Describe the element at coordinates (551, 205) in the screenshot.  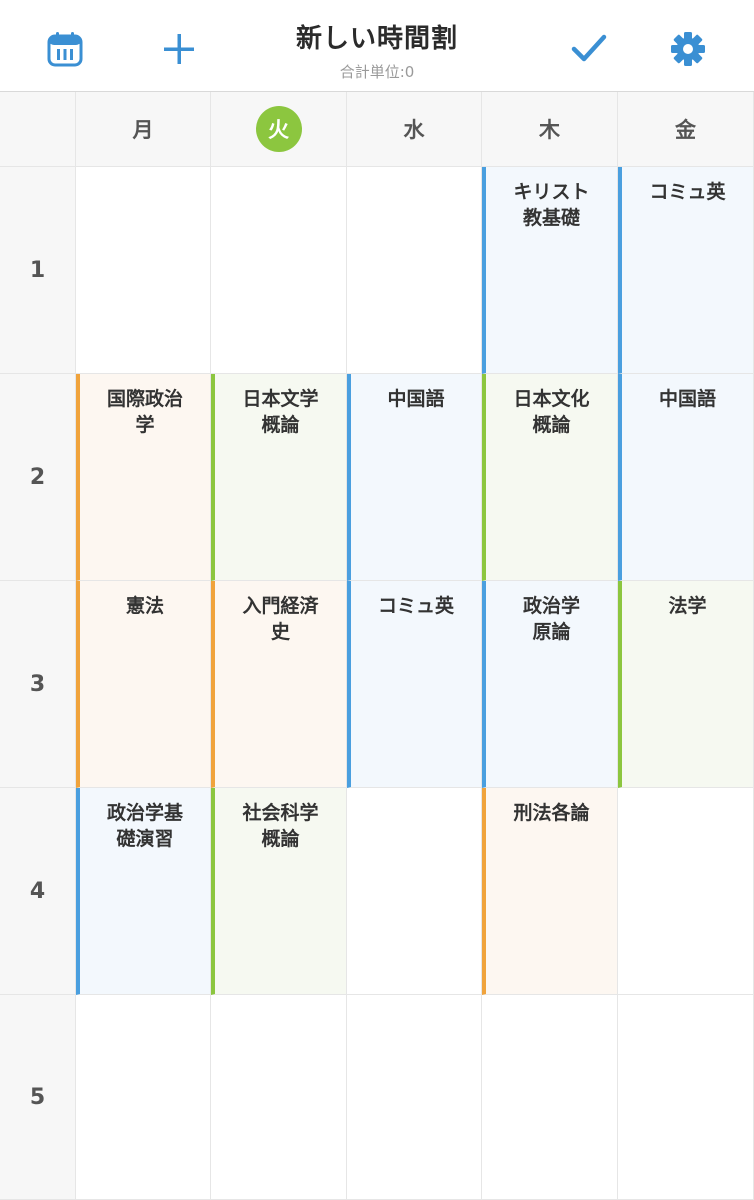
I see `course-name: キリスト 教基礎` at that location.